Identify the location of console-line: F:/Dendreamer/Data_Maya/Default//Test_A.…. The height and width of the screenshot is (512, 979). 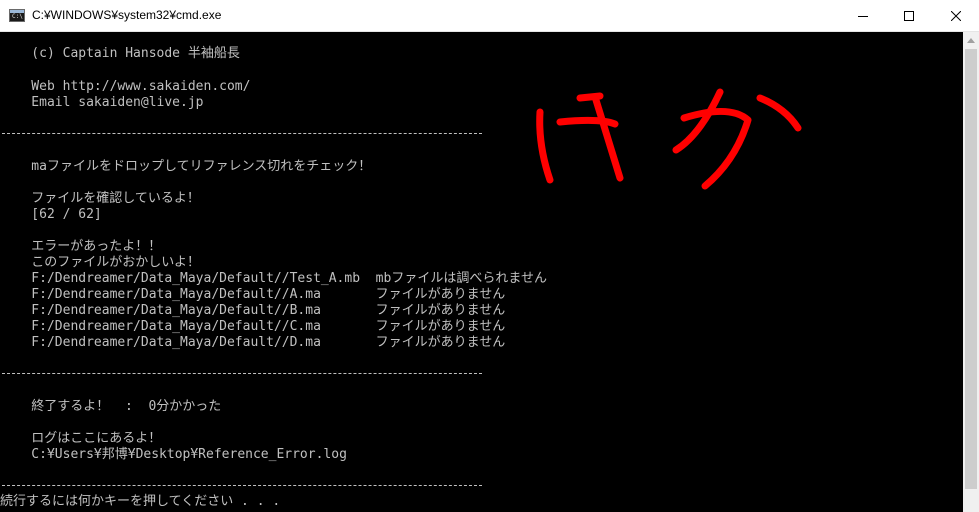
(273, 278).